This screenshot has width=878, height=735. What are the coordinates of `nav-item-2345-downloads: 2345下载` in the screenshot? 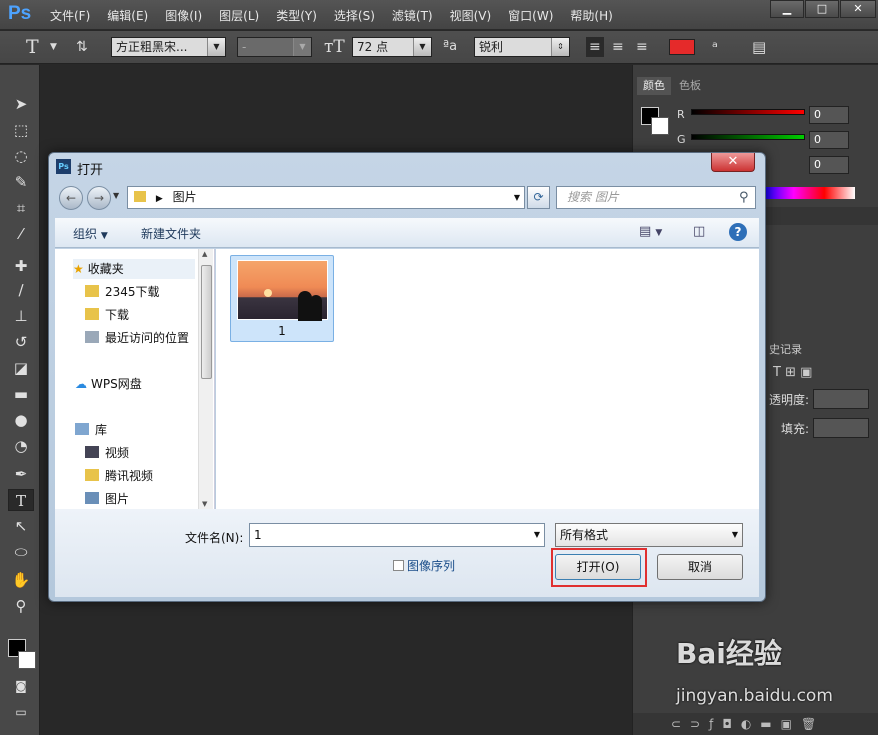 It's located at (122, 292).